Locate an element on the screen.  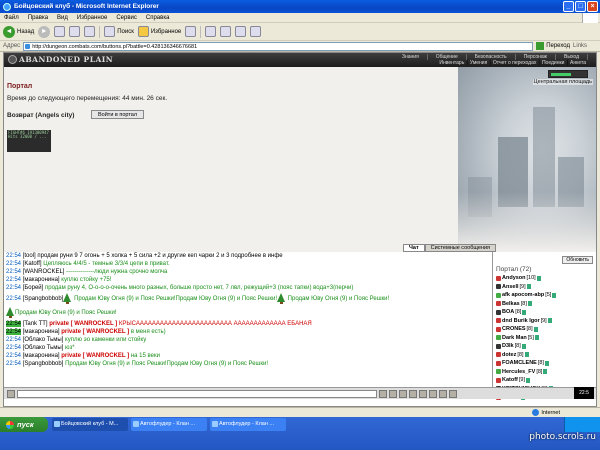
refresh-button: Обновить is located at coordinates (577, 260).